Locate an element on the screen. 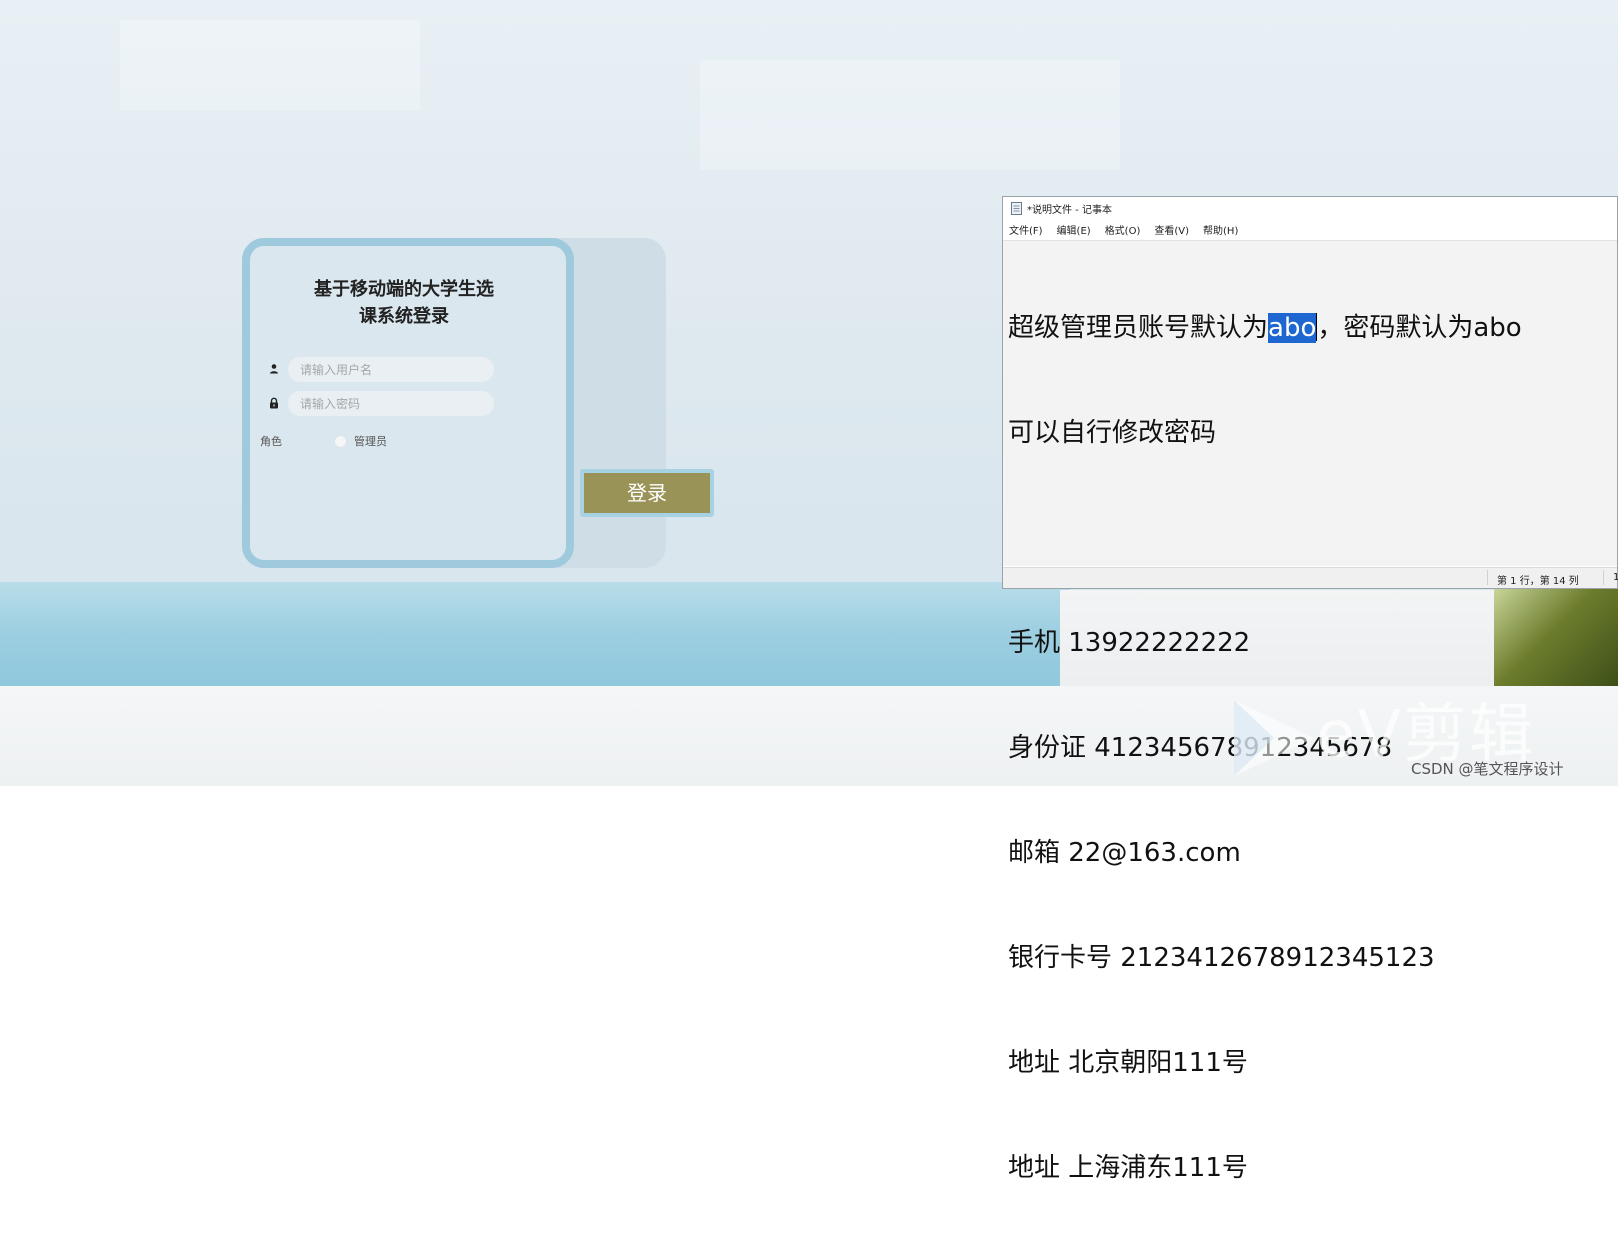 This screenshot has height=1256, width=1618. notepad-file-icon is located at coordinates (1016, 208).